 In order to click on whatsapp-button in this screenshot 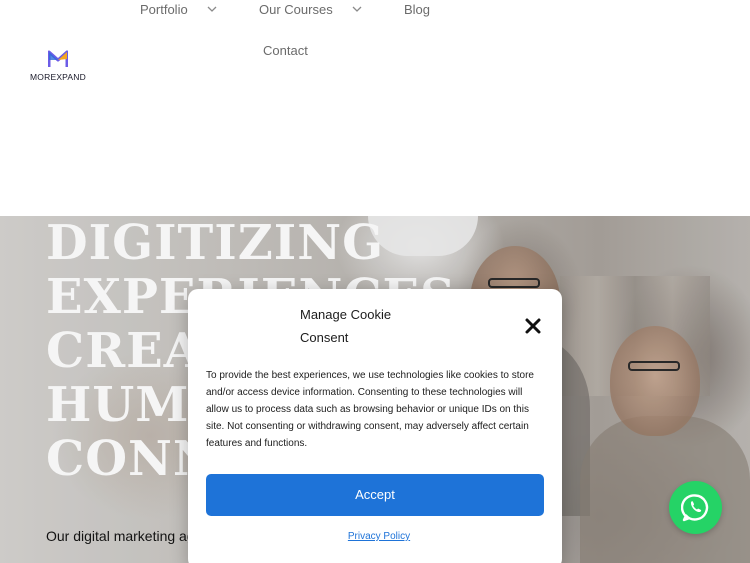, I will do `click(695, 507)`.